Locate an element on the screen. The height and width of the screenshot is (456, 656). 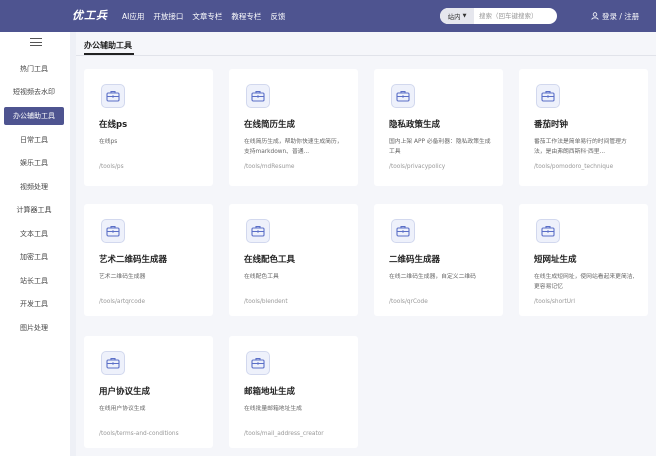
sidebar-item-hot-tools: 热门工具 is located at coordinates (34, 69).